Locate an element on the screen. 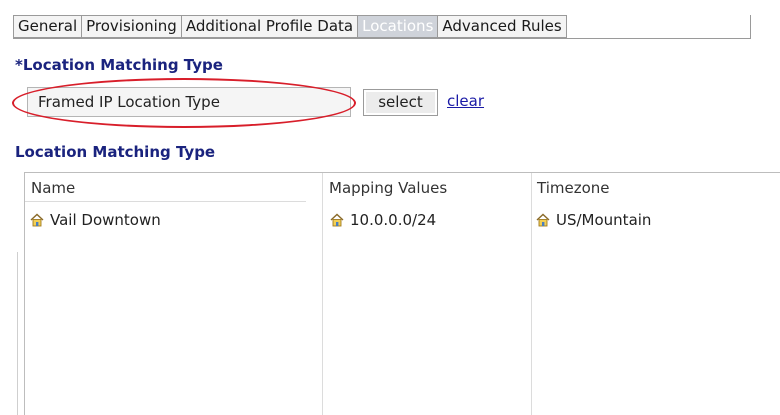  column-header-mapping-values: Mapping Values is located at coordinates (388, 188).